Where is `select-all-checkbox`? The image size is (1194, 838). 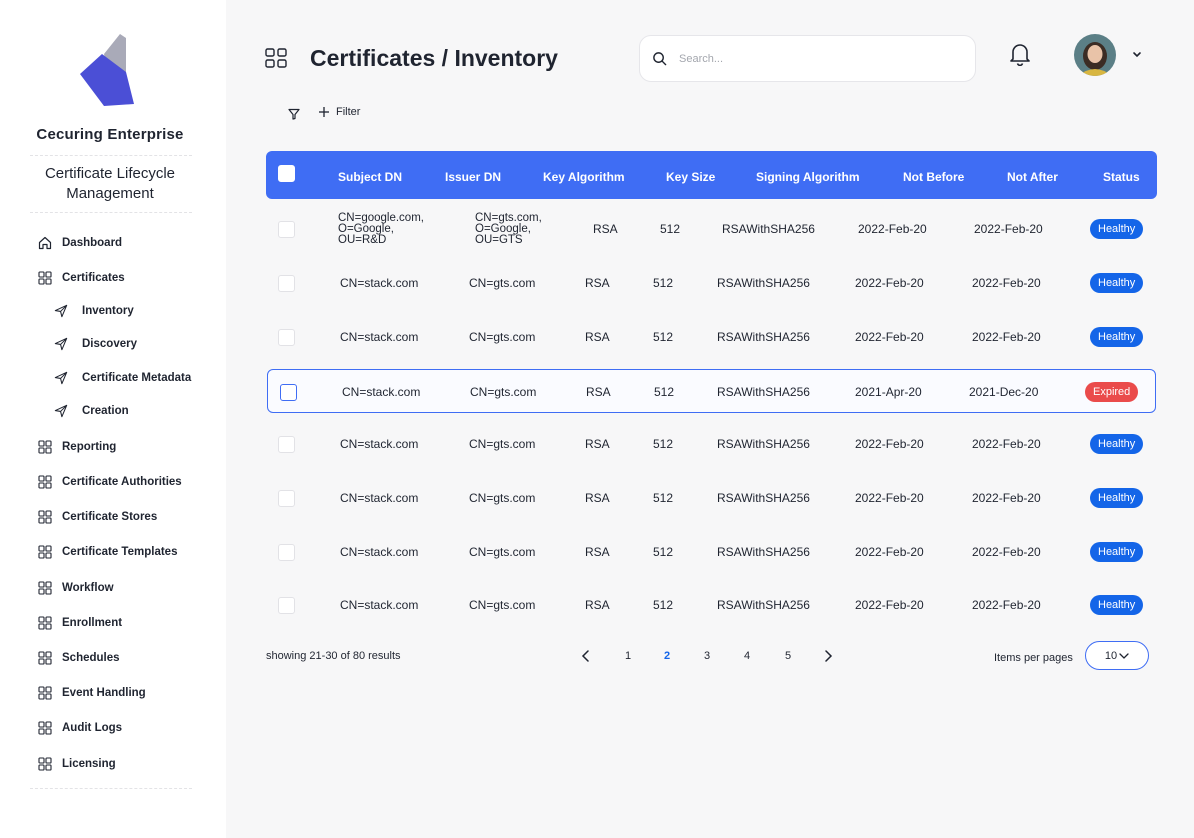
select-all-checkbox is located at coordinates (286, 173).